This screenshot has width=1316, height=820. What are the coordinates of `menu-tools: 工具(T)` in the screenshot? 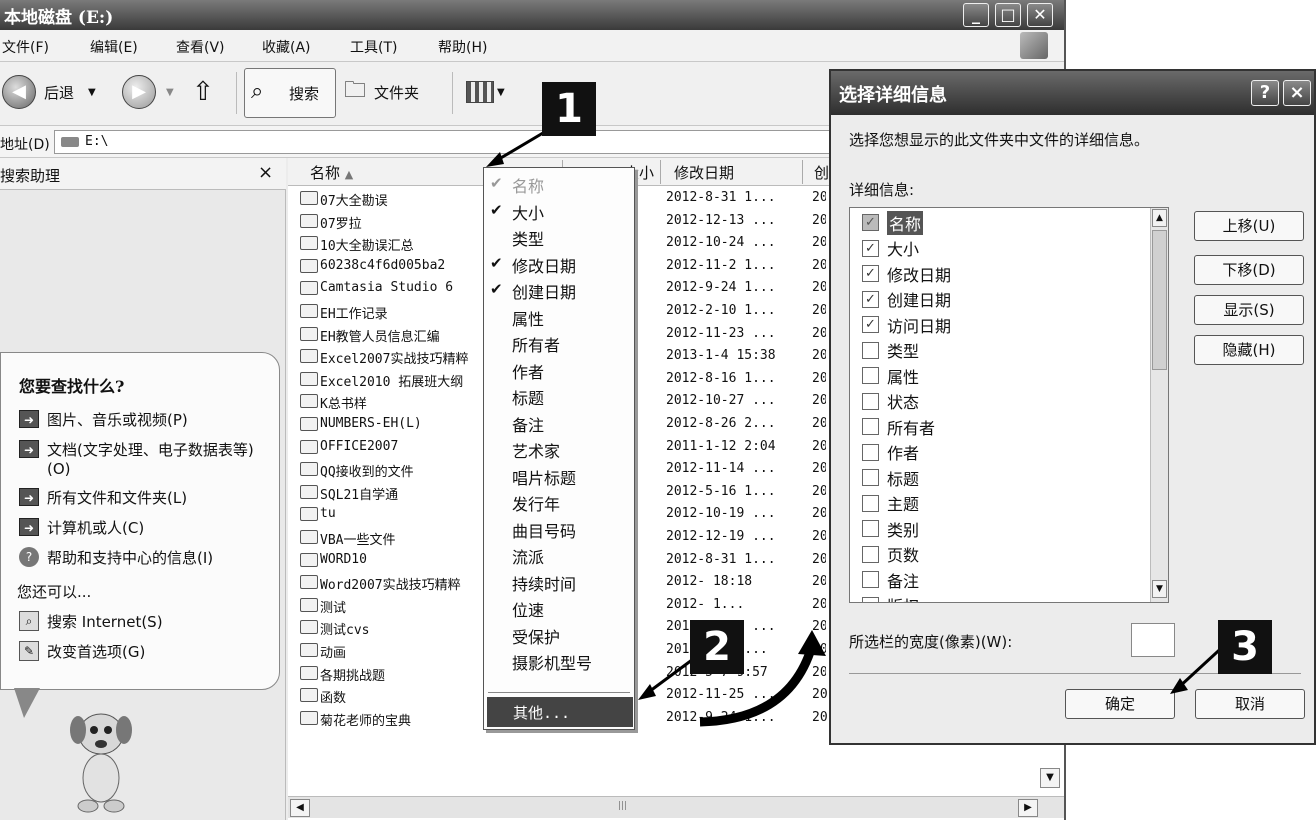 It's located at (373, 47).